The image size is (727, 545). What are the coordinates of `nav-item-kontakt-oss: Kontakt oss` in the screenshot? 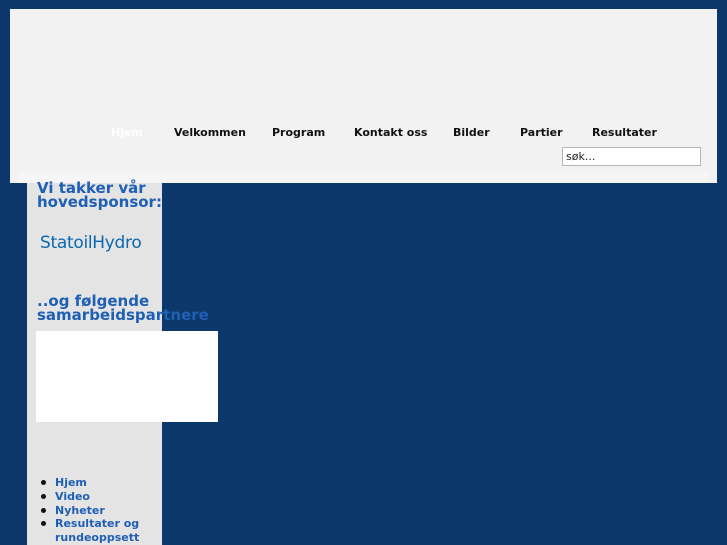 It's located at (390, 132).